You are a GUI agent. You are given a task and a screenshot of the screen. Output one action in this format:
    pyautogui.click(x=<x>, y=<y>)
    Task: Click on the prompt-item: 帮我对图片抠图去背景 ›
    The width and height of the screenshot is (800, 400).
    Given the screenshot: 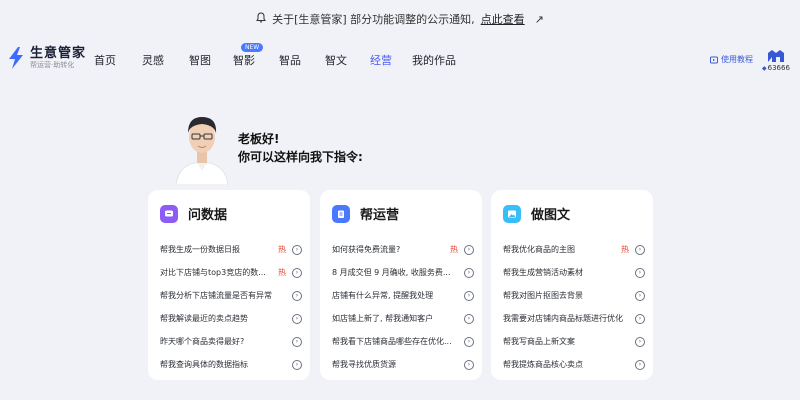 What is the action you would take?
    pyautogui.click(x=574, y=295)
    